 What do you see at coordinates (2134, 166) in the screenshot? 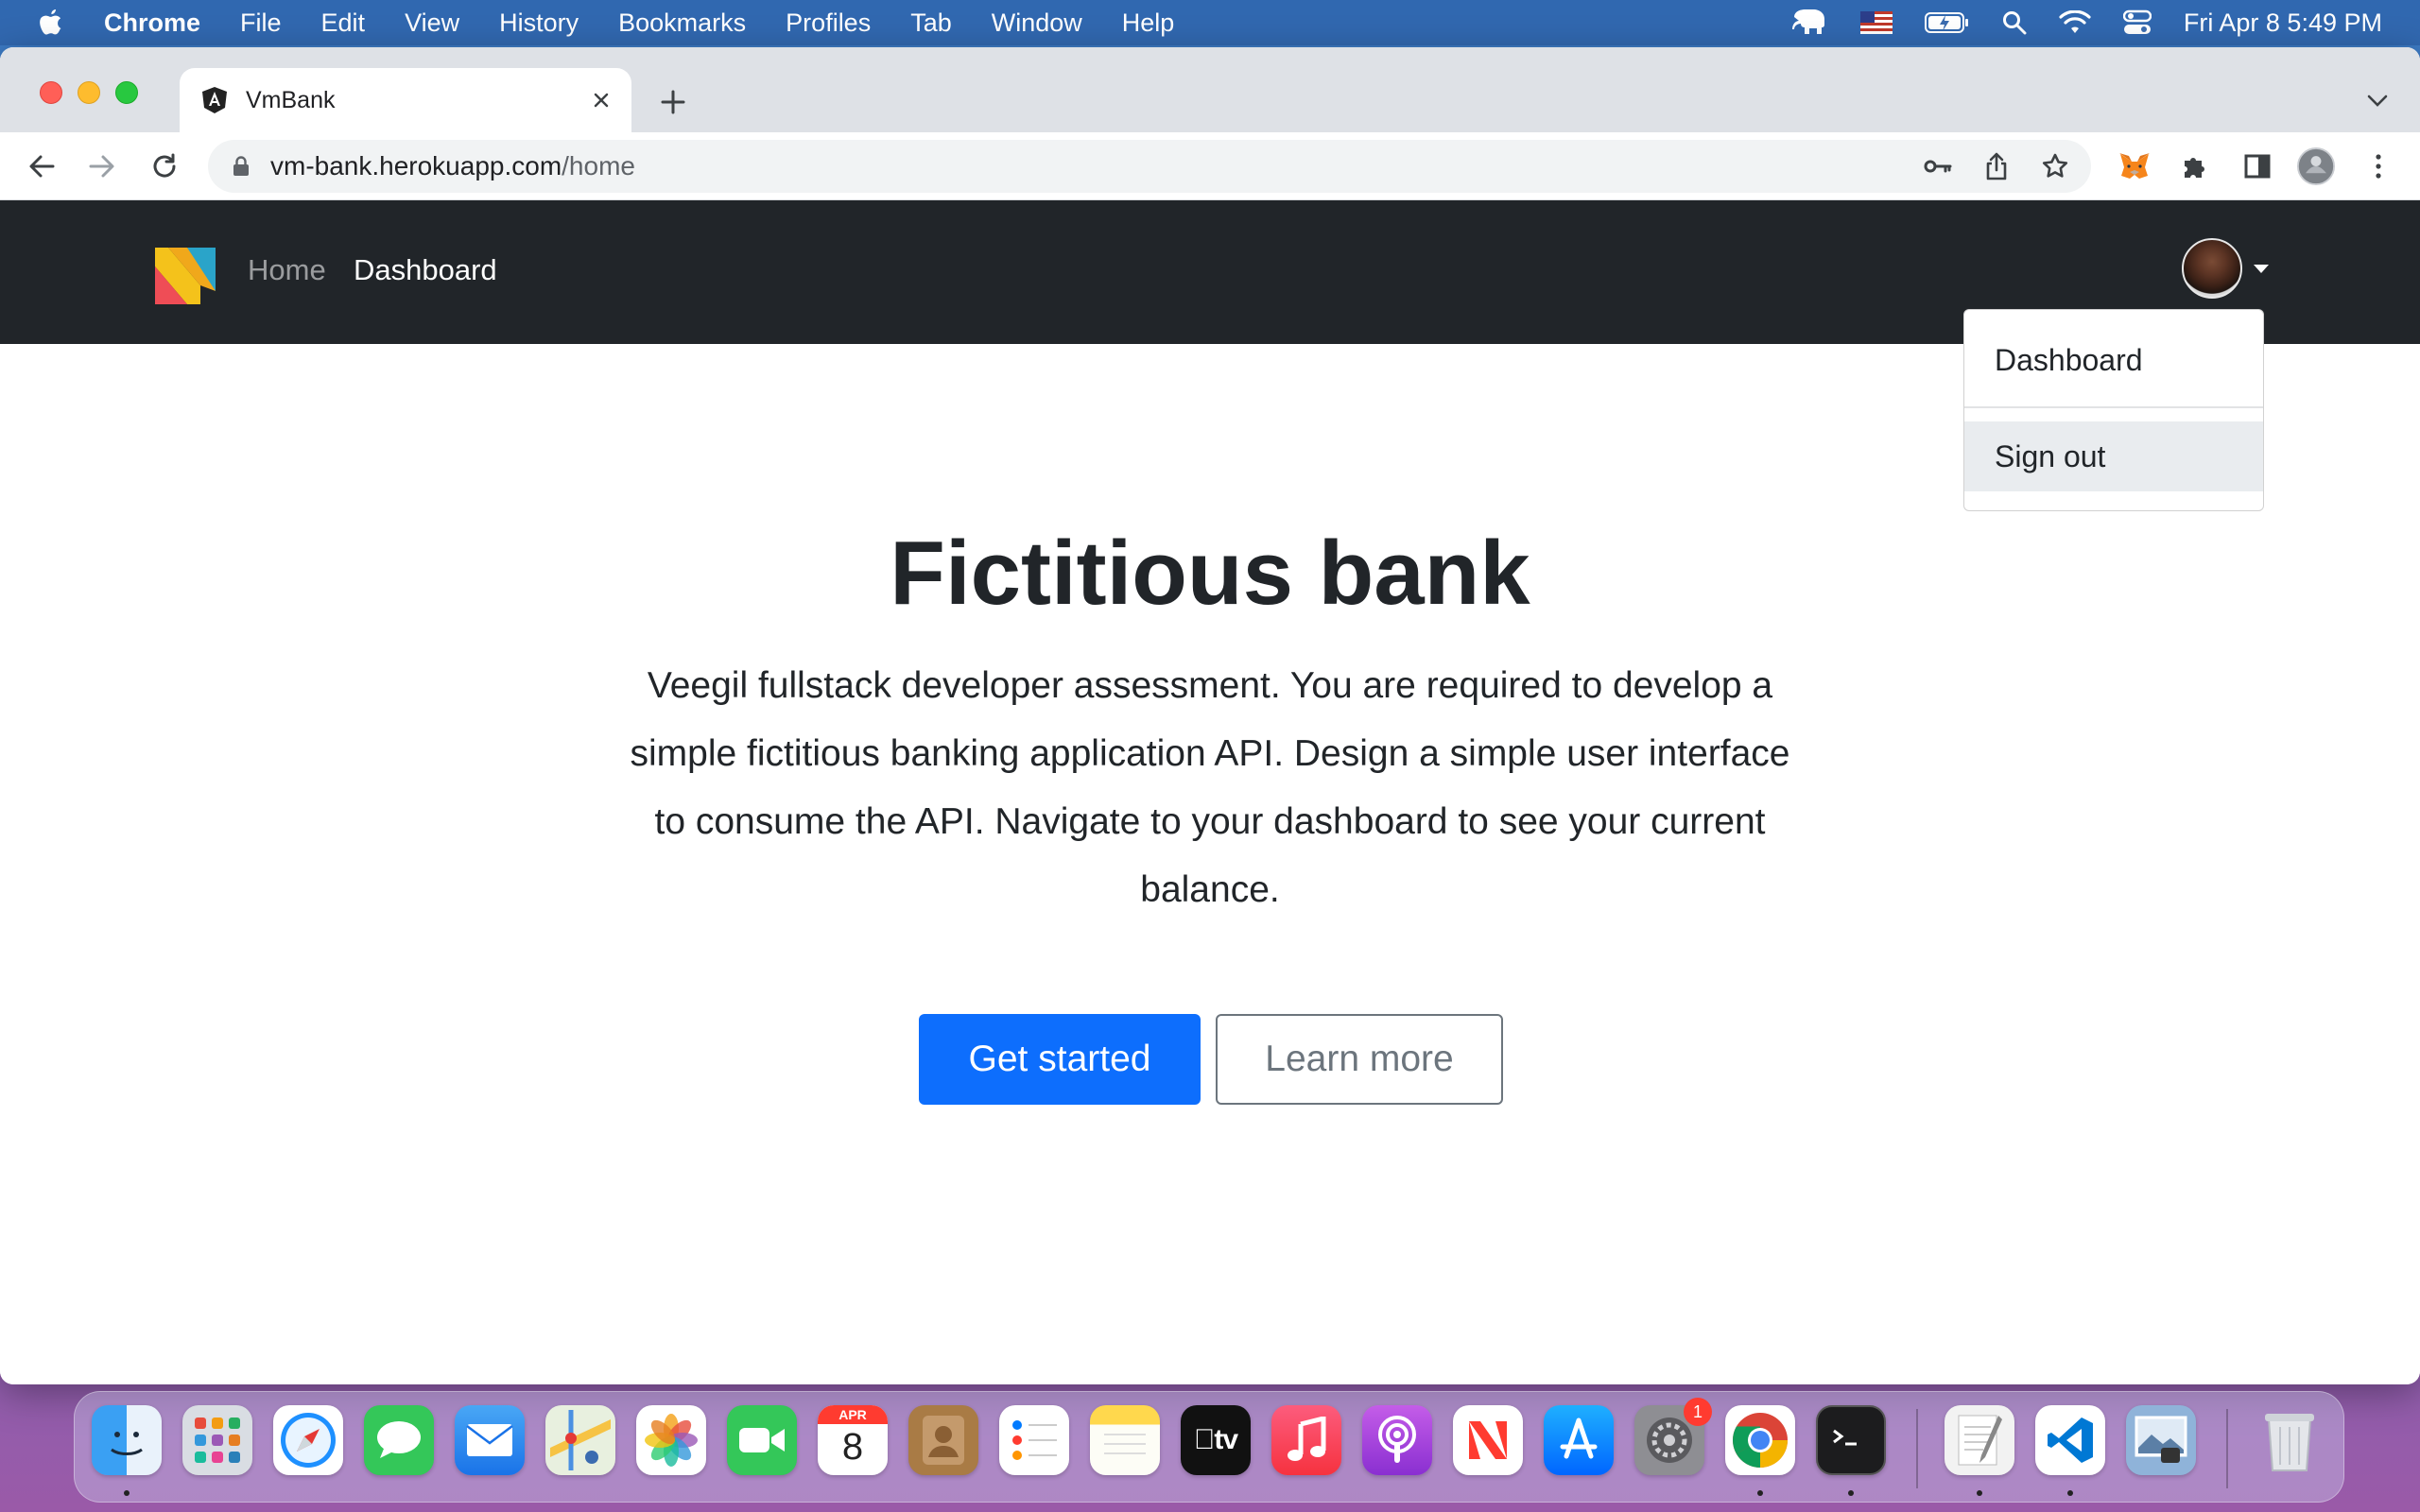
I see `metamask-fox-icon` at bounding box center [2134, 166].